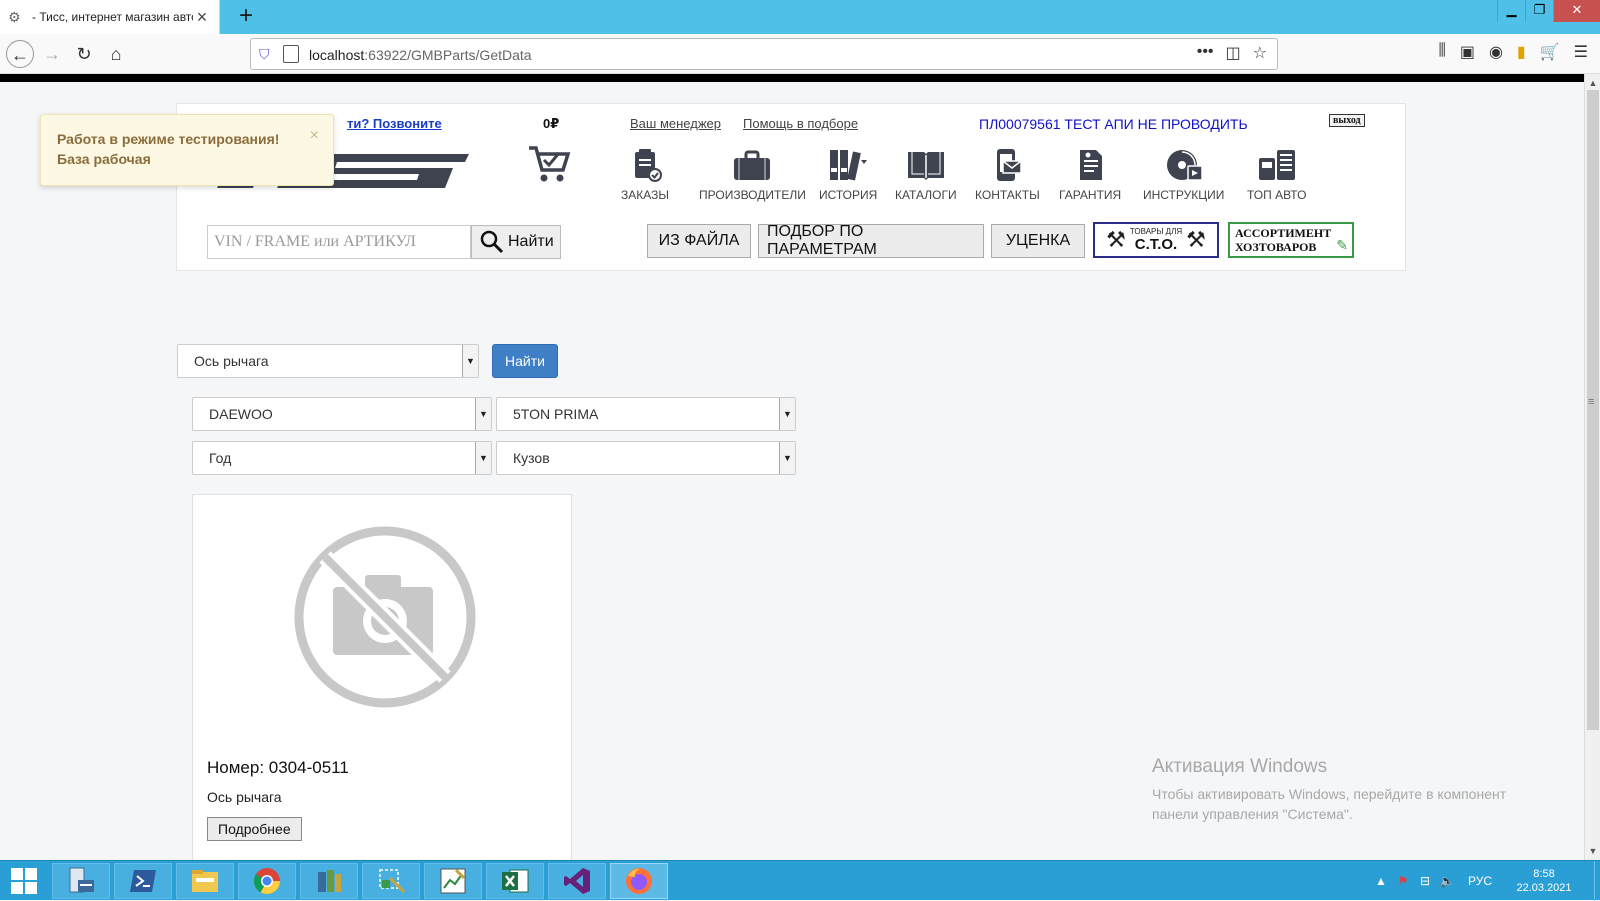  What do you see at coordinates (1276, 175) in the screenshot?
I see `menu-top-auto: ТОП АВТО` at bounding box center [1276, 175].